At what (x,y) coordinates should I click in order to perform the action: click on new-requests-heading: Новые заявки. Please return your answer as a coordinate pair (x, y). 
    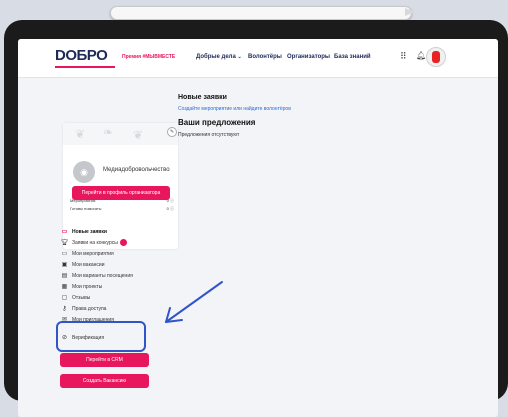
    Looking at the image, I should click on (202, 97).